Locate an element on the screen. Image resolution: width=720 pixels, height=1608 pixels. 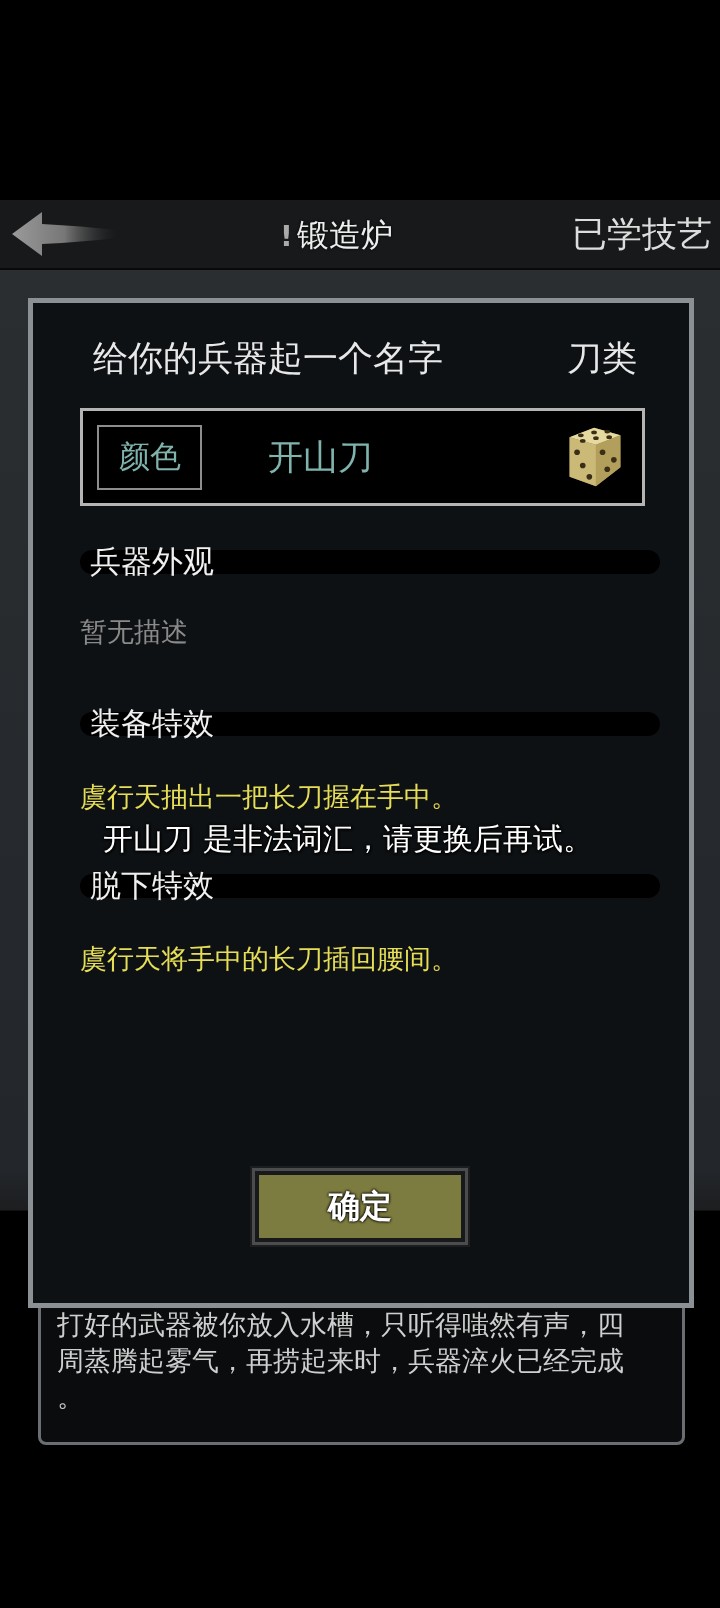
error-message: 开山刀 是非法词汇，请更换后再试。 is located at coordinates (348, 839).